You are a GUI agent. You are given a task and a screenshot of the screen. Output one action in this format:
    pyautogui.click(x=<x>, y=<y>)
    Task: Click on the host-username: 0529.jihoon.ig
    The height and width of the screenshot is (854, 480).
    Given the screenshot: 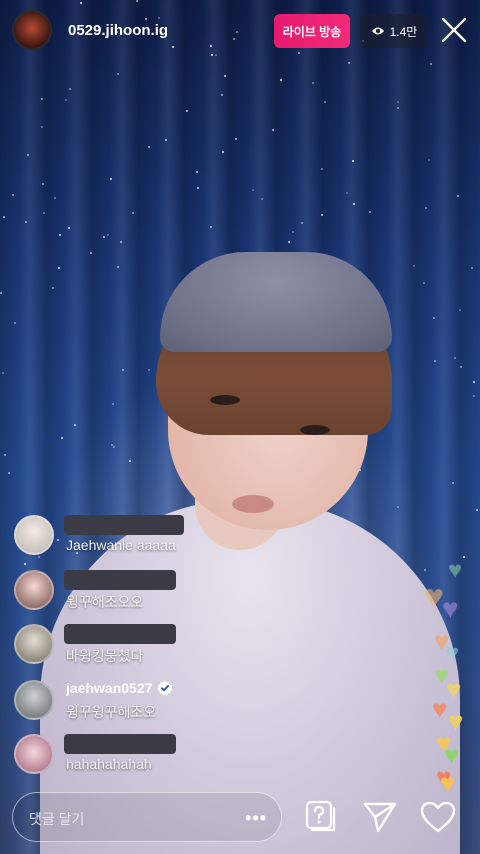 What is the action you would take?
    pyautogui.click(x=118, y=30)
    